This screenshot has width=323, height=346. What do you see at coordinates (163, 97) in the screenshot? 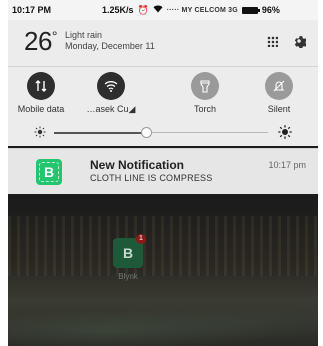
I see `quick-tiles: Mobile data …asek Cu◢ Torch Silent` at bounding box center [163, 97].